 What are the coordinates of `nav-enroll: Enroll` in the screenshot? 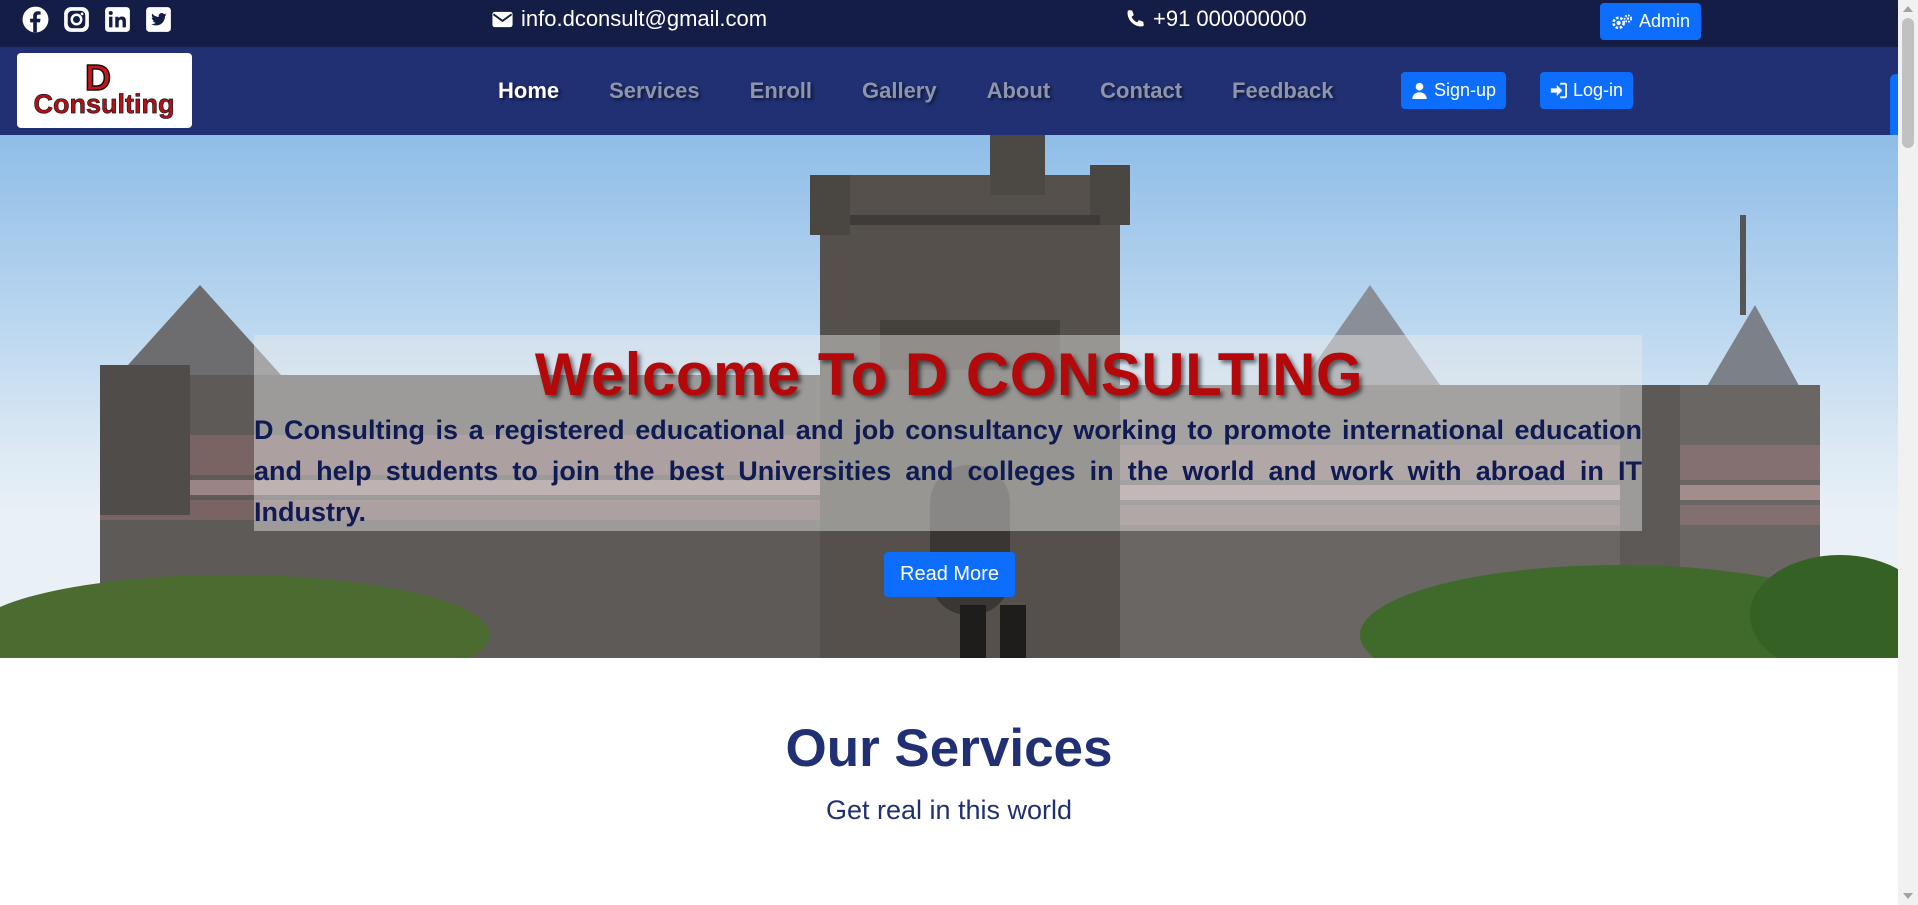 It's located at (781, 91).